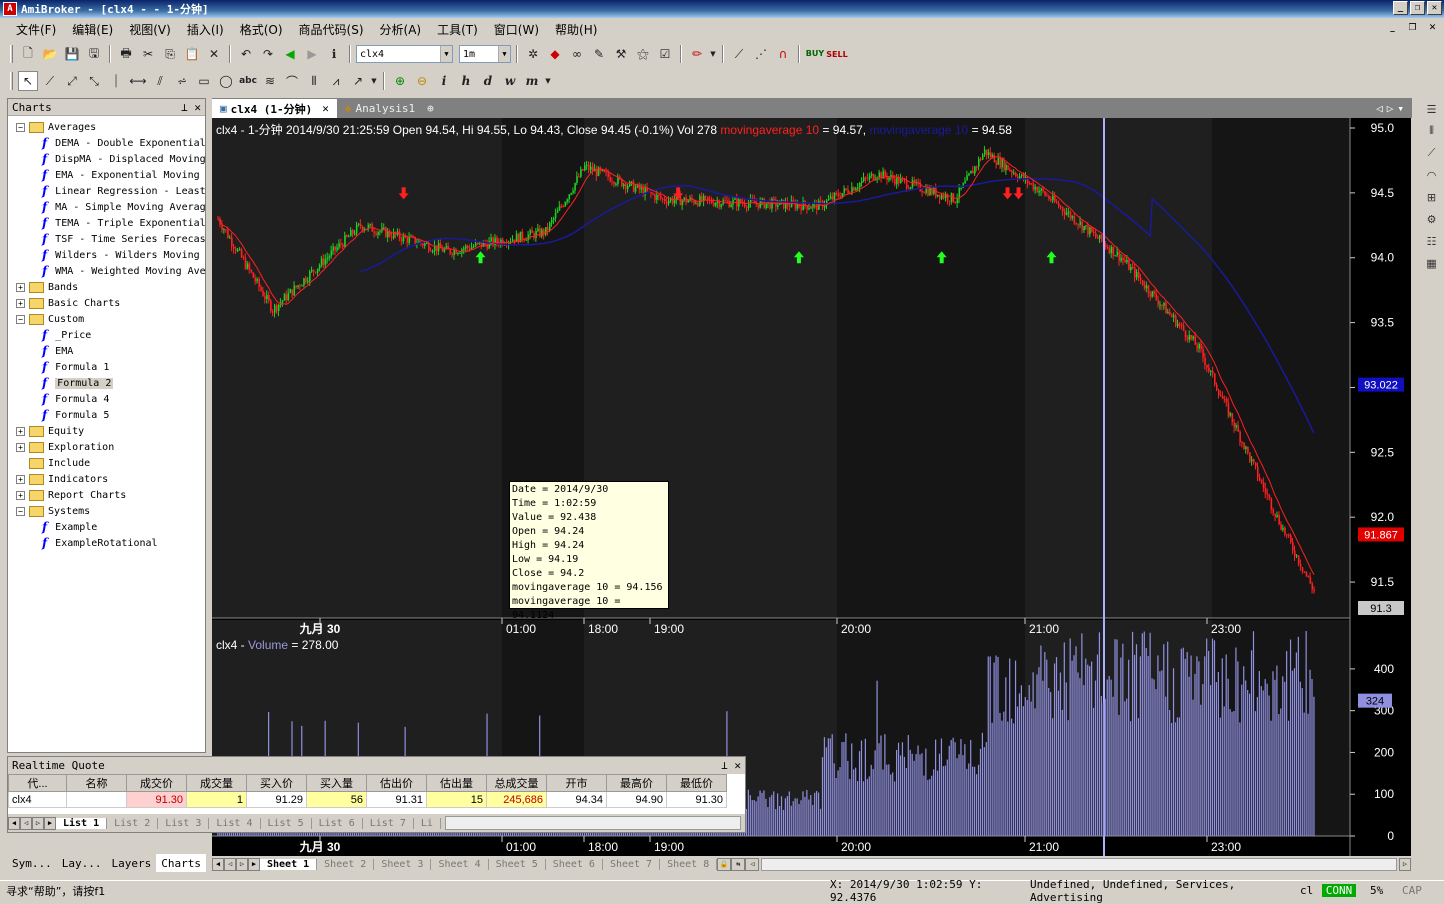 This screenshot has width=1444, height=904. I want to click on symbol-combo: clx4 ▼, so click(404, 54).